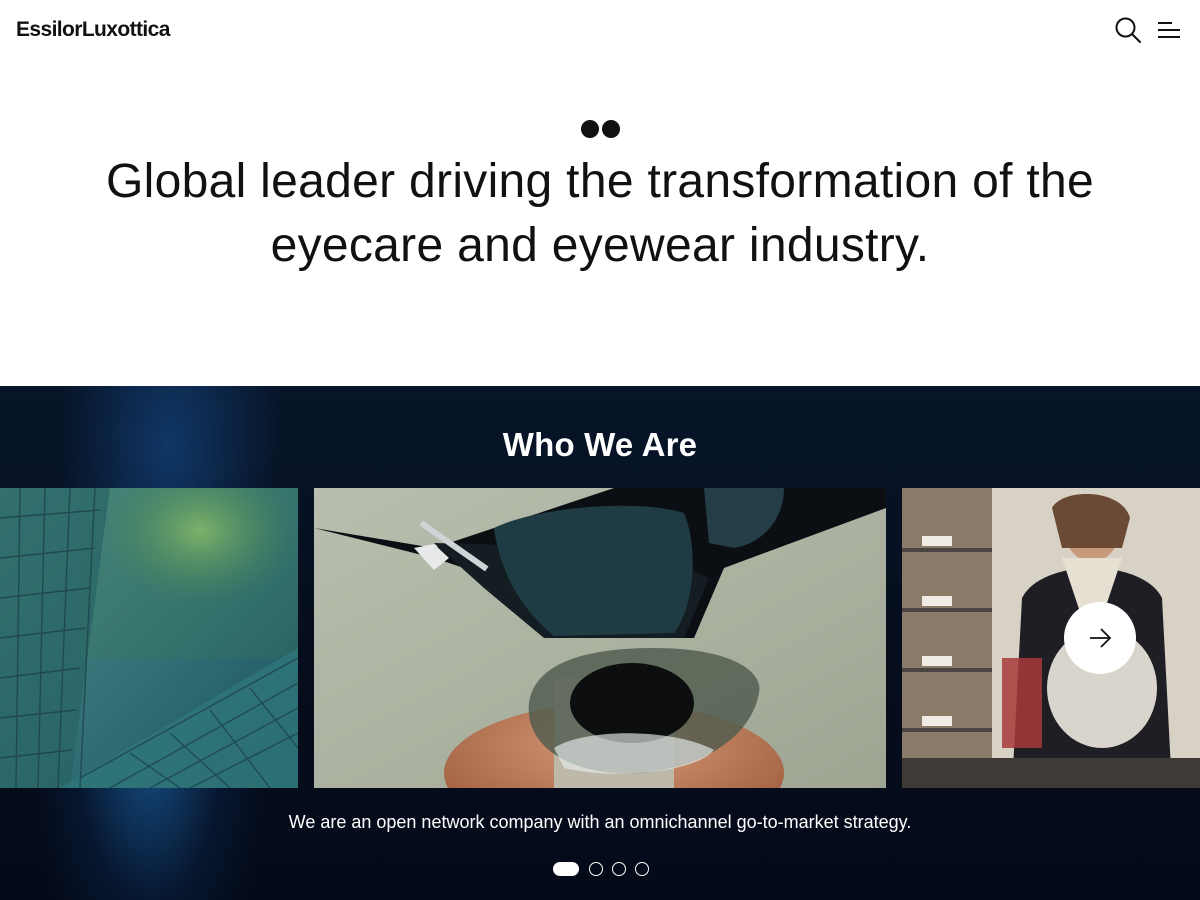 The image size is (1200, 900). Describe the element at coordinates (601, 129) in the screenshot. I see `brand-dots-icon` at that location.